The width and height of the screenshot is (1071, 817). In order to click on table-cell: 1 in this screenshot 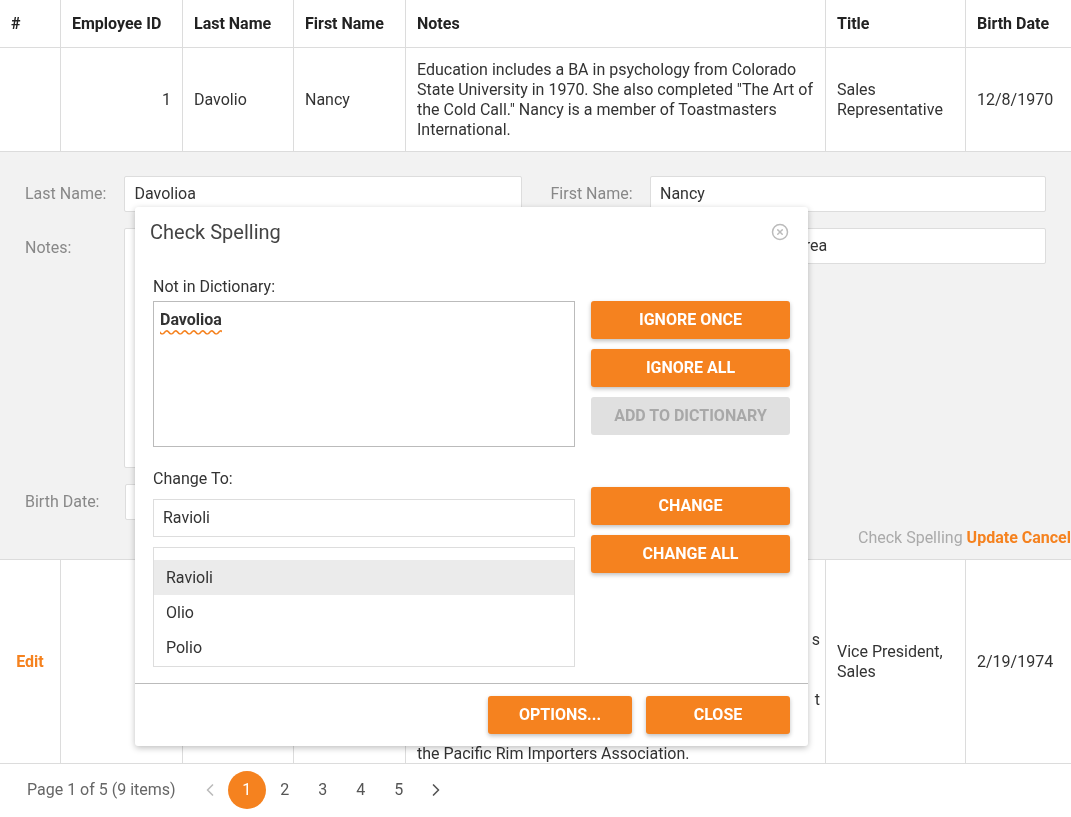, I will do `click(166, 99)`.